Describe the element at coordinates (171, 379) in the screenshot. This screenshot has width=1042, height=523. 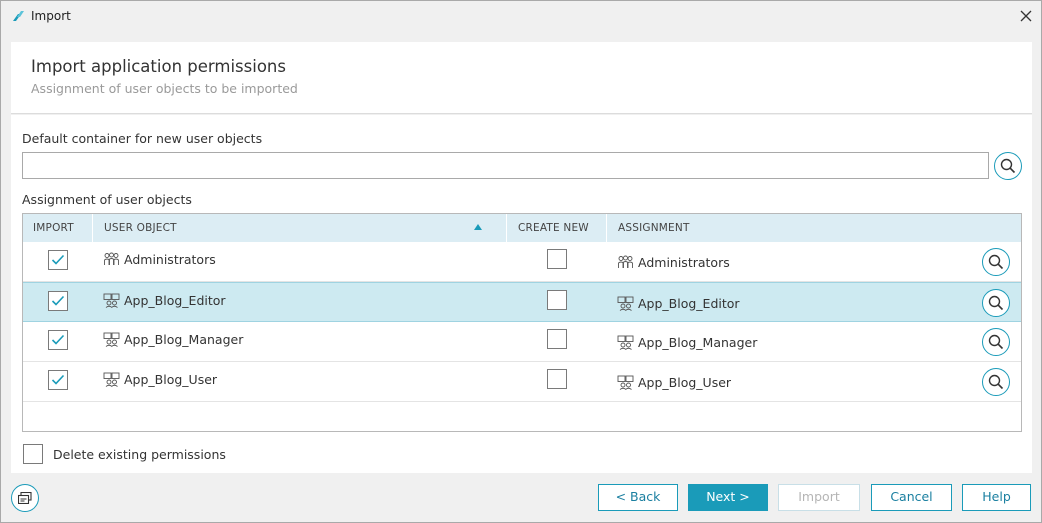
I see `user-object-name: App_Blog_User` at that location.